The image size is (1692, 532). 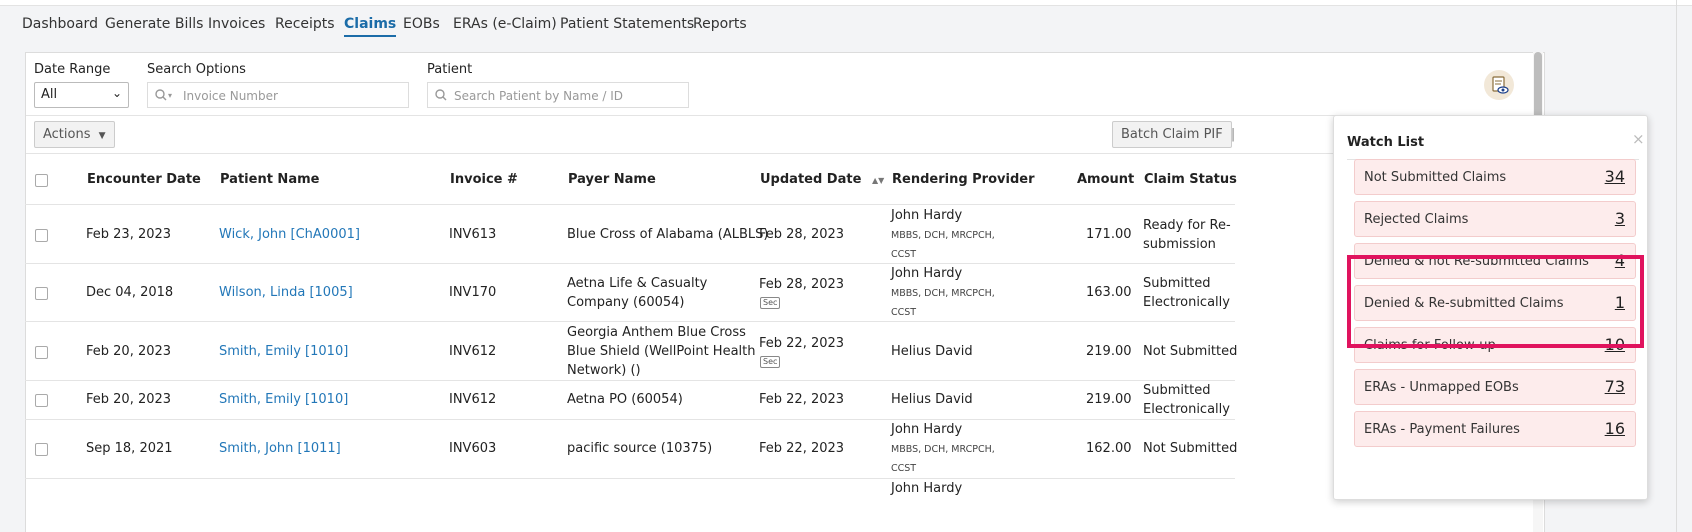 What do you see at coordinates (505, 24) in the screenshot?
I see `tab-eras: ERAs (e-Claim)` at bounding box center [505, 24].